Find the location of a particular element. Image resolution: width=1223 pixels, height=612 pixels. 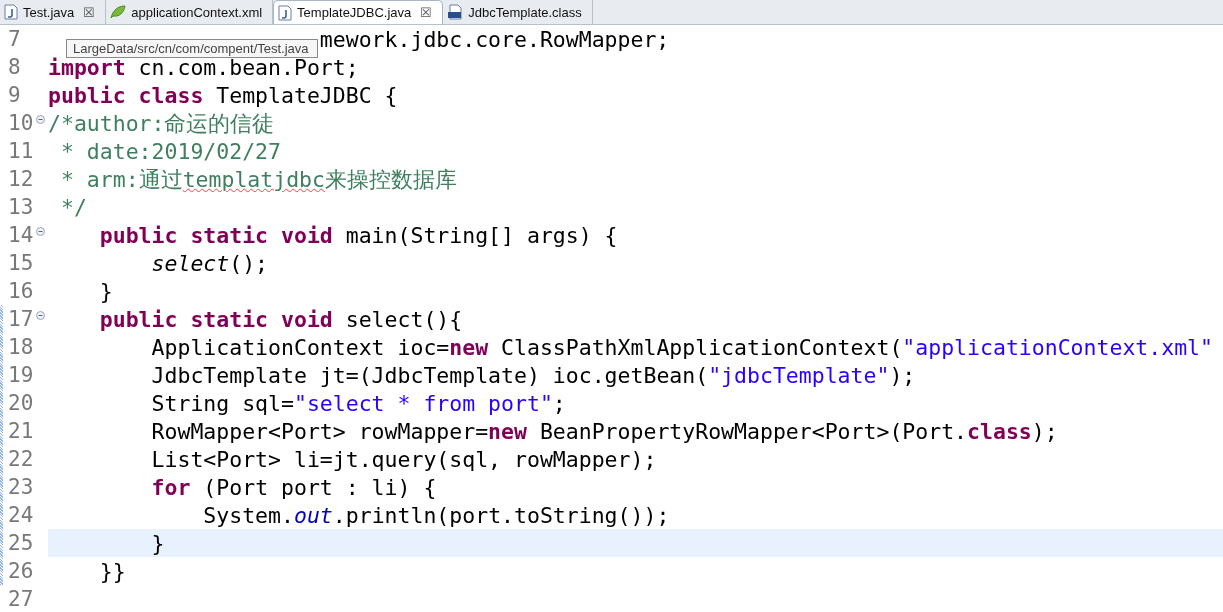

line-number: 7 is located at coordinates (14, 39).